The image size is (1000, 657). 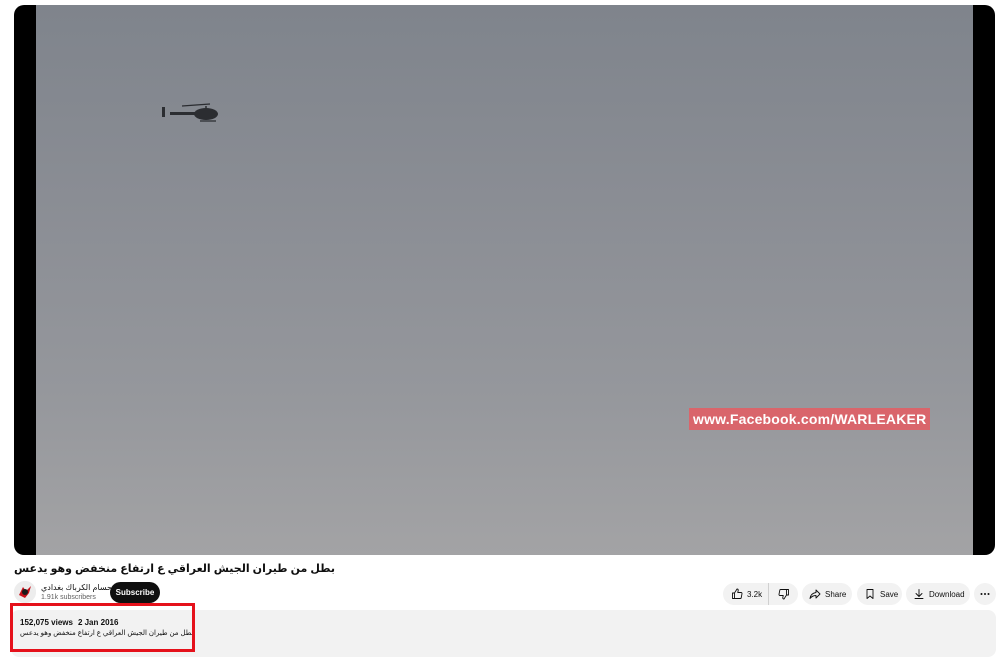 I want to click on channel-name: حسام الكرباك بغدادي, so click(x=76, y=587).